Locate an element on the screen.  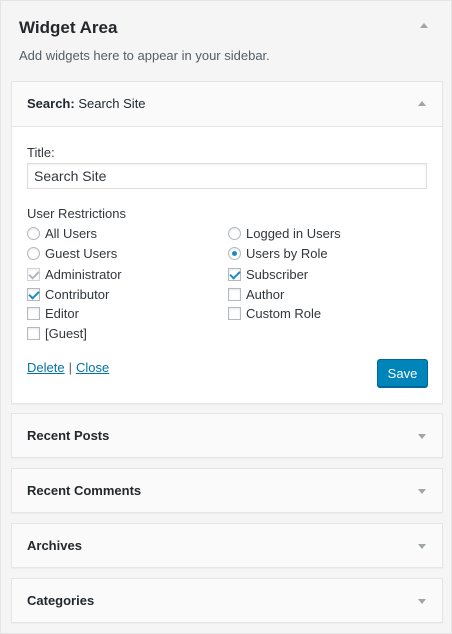
widget-name: Search: is located at coordinates (51, 103).